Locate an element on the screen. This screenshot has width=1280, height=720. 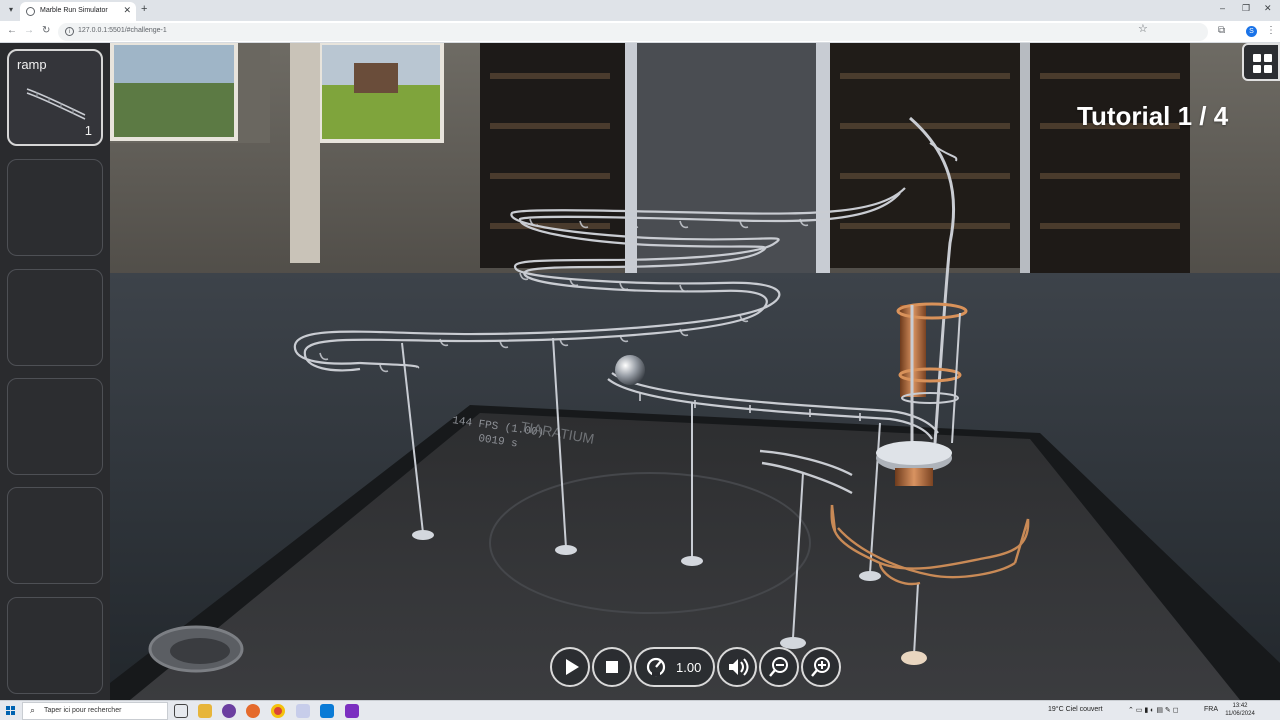
marble is located at coordinates (630, 370).